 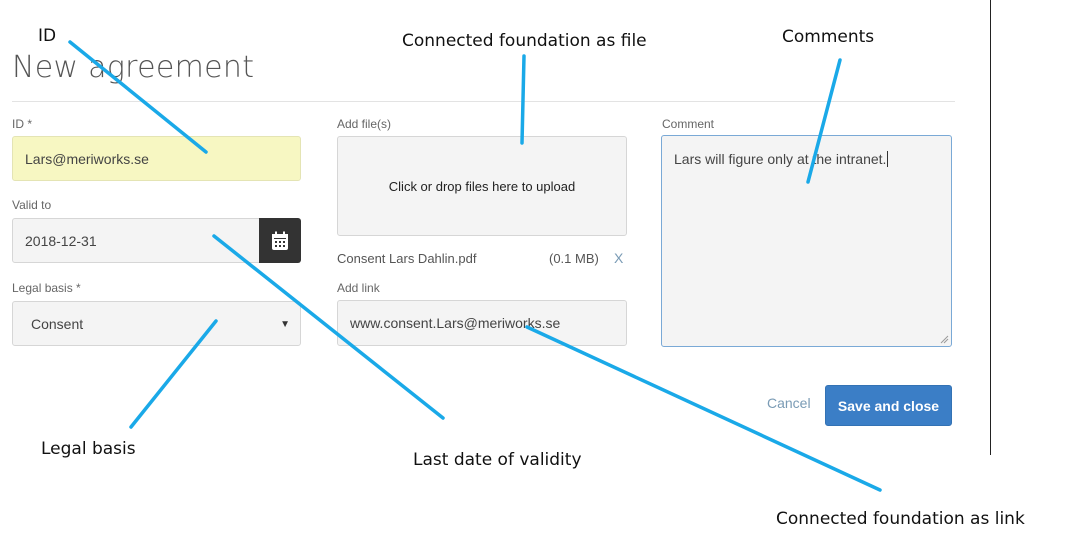 I want to click on annotation-file: Connected foundation as file, so click(x=524, y=41).